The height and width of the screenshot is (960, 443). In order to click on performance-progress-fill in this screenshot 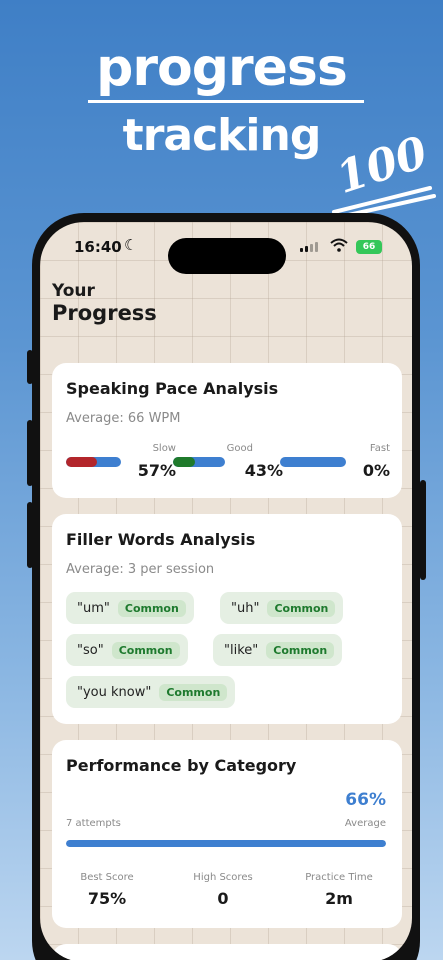, I will do `click(226, 843)`.